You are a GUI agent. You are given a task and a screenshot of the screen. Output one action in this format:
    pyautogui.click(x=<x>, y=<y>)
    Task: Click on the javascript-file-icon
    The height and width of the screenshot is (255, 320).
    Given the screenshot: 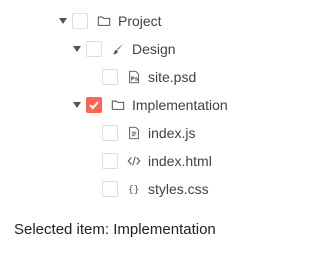 What is the action you would take?
    pyautogui.click(x=134, y=133)
    